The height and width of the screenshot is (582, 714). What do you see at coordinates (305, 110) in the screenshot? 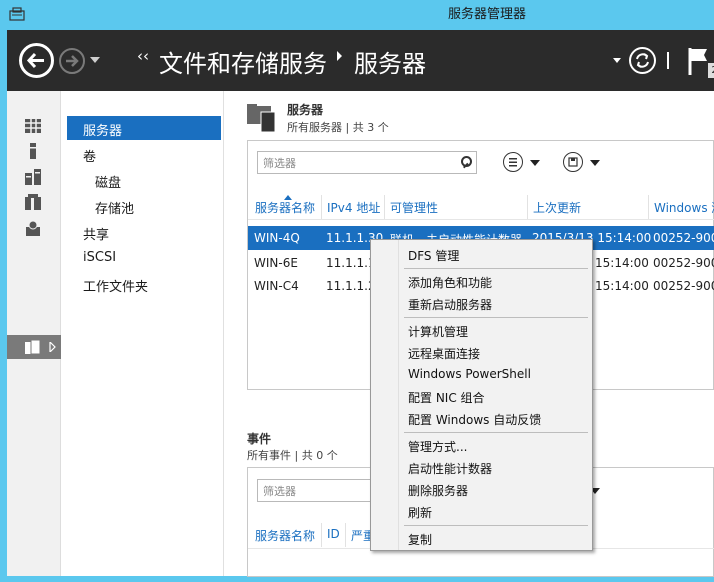
I see `servers-section-title: 服务器` at bounding box center [305, 110].